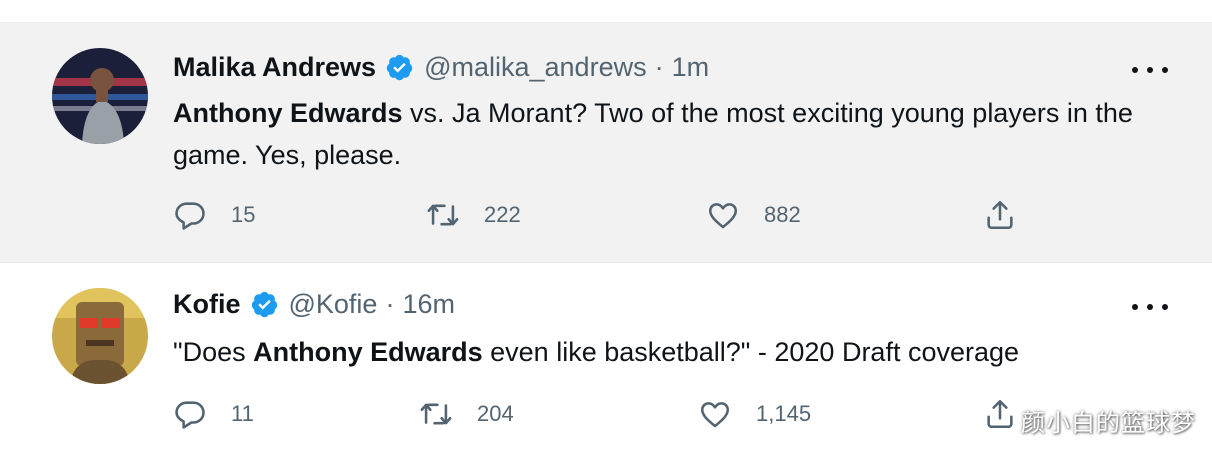 The height and width of the screenshot is (458, 1212). Describe the element at coordinates (242, 413) in the screenshot. I see `reply-count: 11` at that location.